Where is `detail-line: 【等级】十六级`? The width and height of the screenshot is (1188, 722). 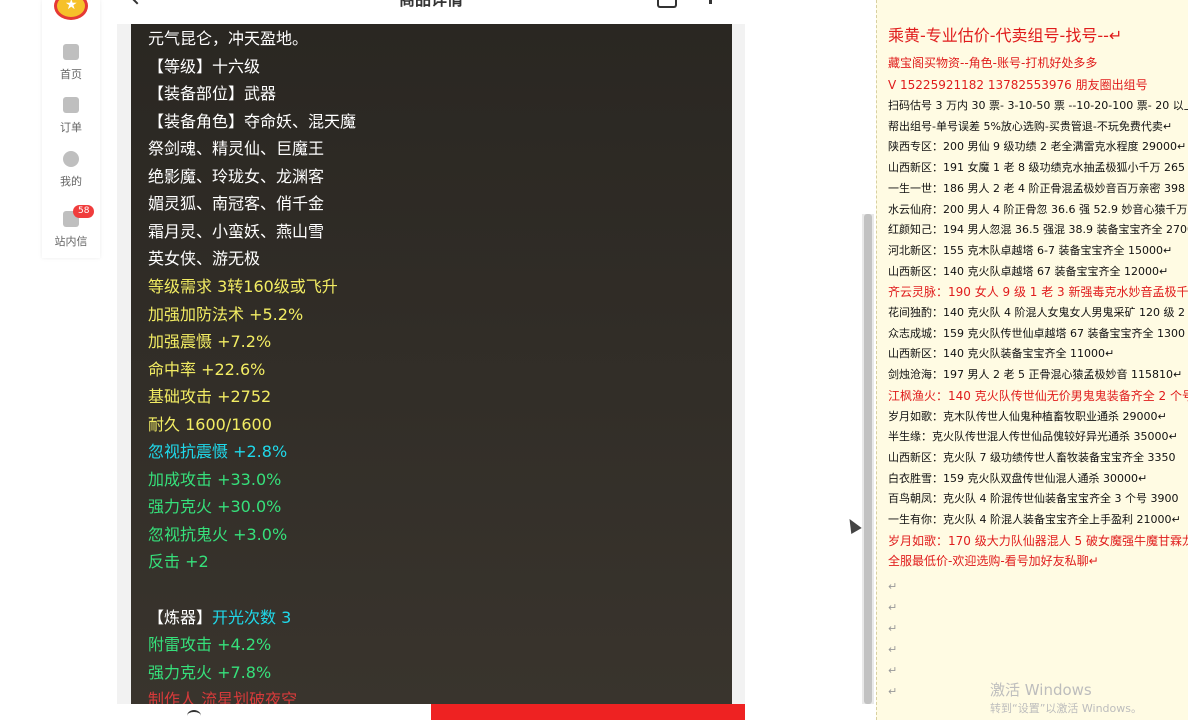 detail-line: 【等级】十六级 is located at coordinates (204, 67).